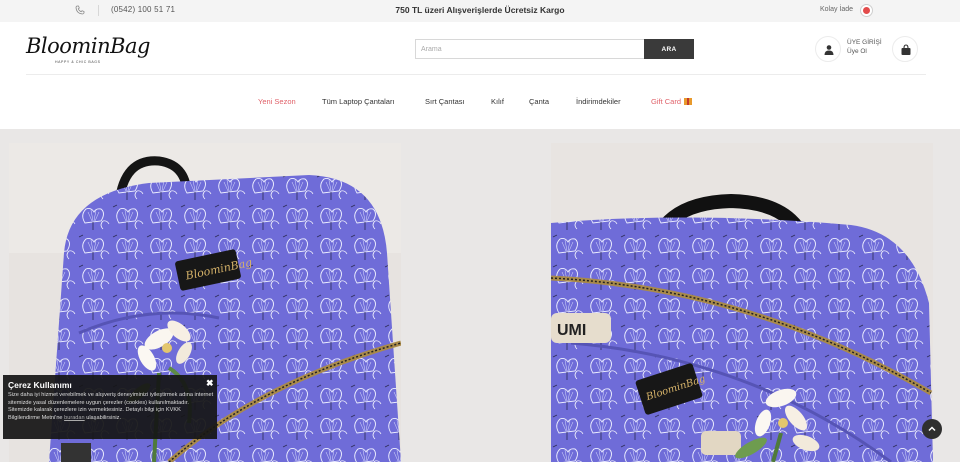 This screenshot has width=960, height=462. What do you see at coordinates (358, 101) in the screenshot?
I see `nav-item-all-laptop-bags: Tüm Laptop Çantaları` at bounding box center [358, 101].